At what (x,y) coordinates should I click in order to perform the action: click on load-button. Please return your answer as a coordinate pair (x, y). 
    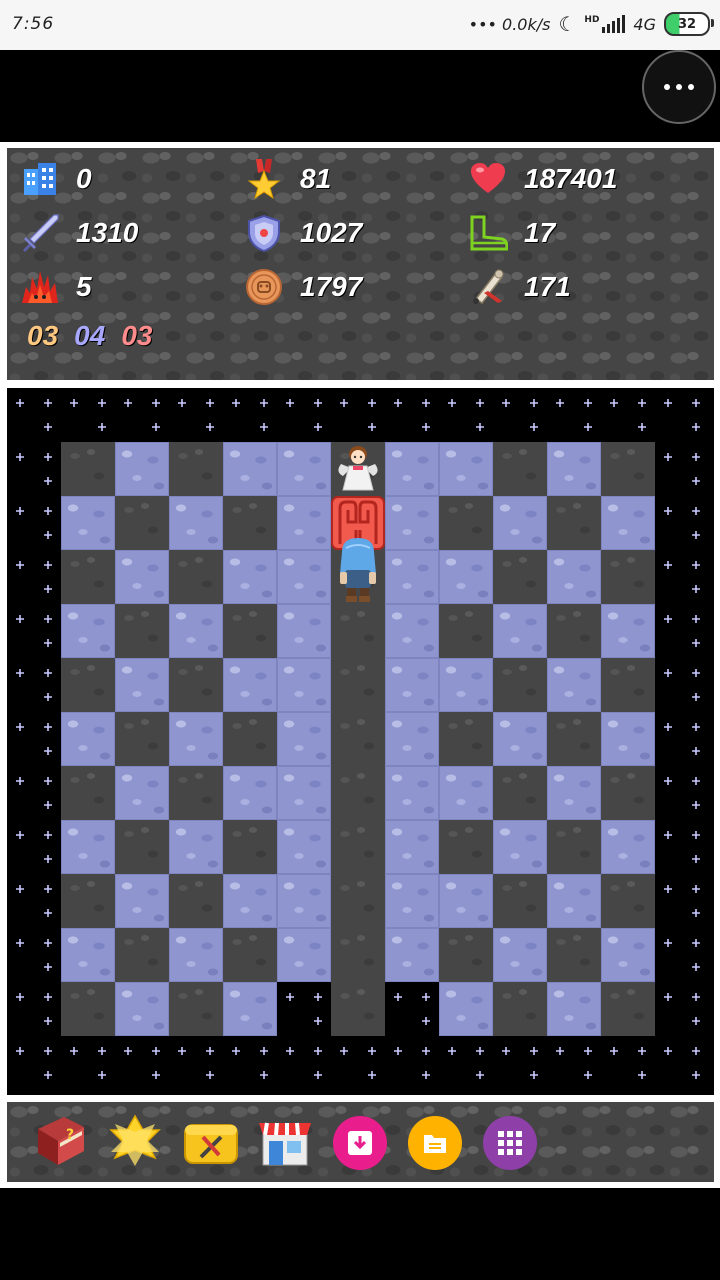
    Looking at the image, I should click on (435, 1143).